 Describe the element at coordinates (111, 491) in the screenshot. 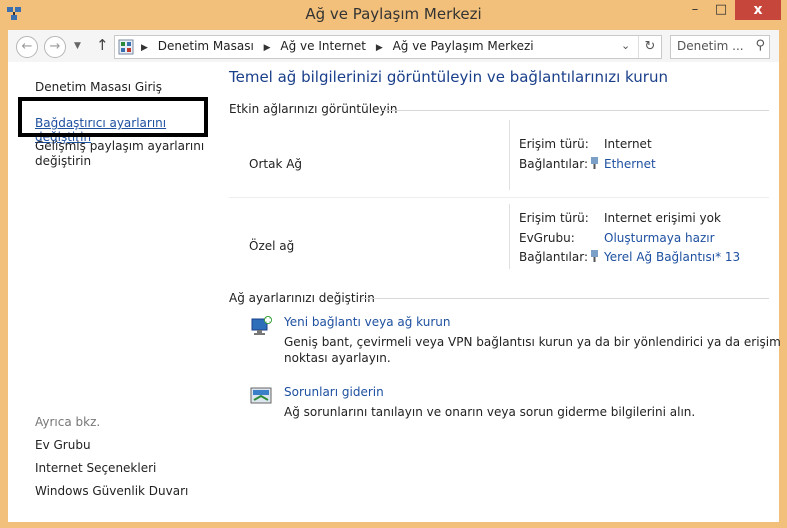

I see `see-also-windows-firewall: Windows Güvenlik Duvarı` at that location.